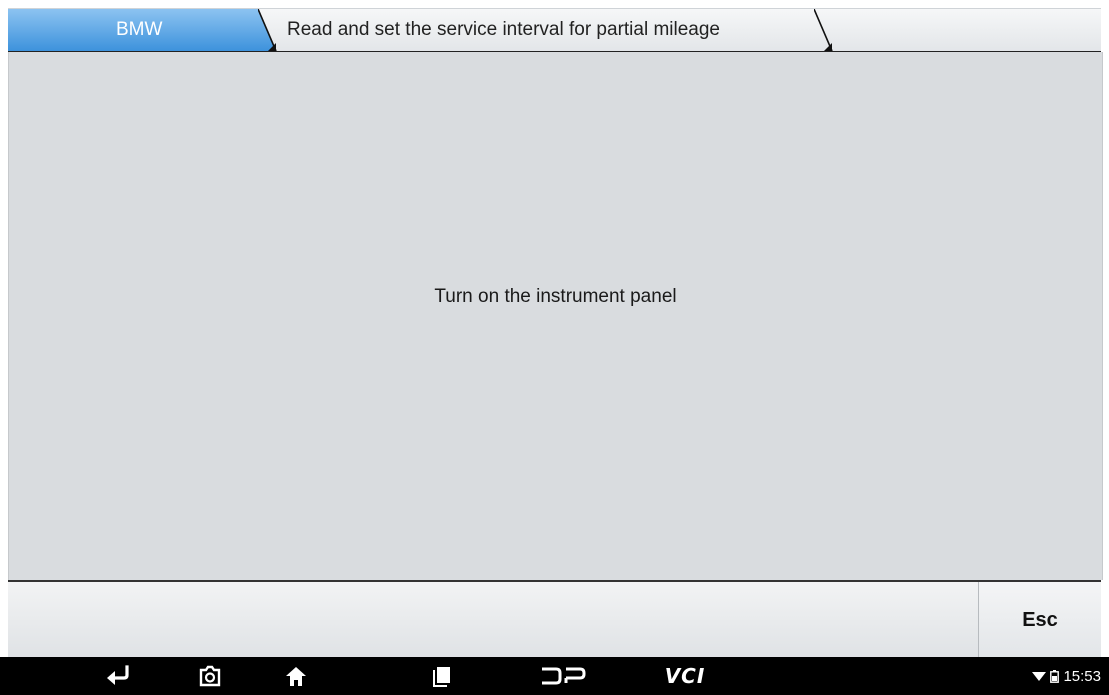 The image size is (1109, 695). I want to click on dp-icon, so click(564, 676).